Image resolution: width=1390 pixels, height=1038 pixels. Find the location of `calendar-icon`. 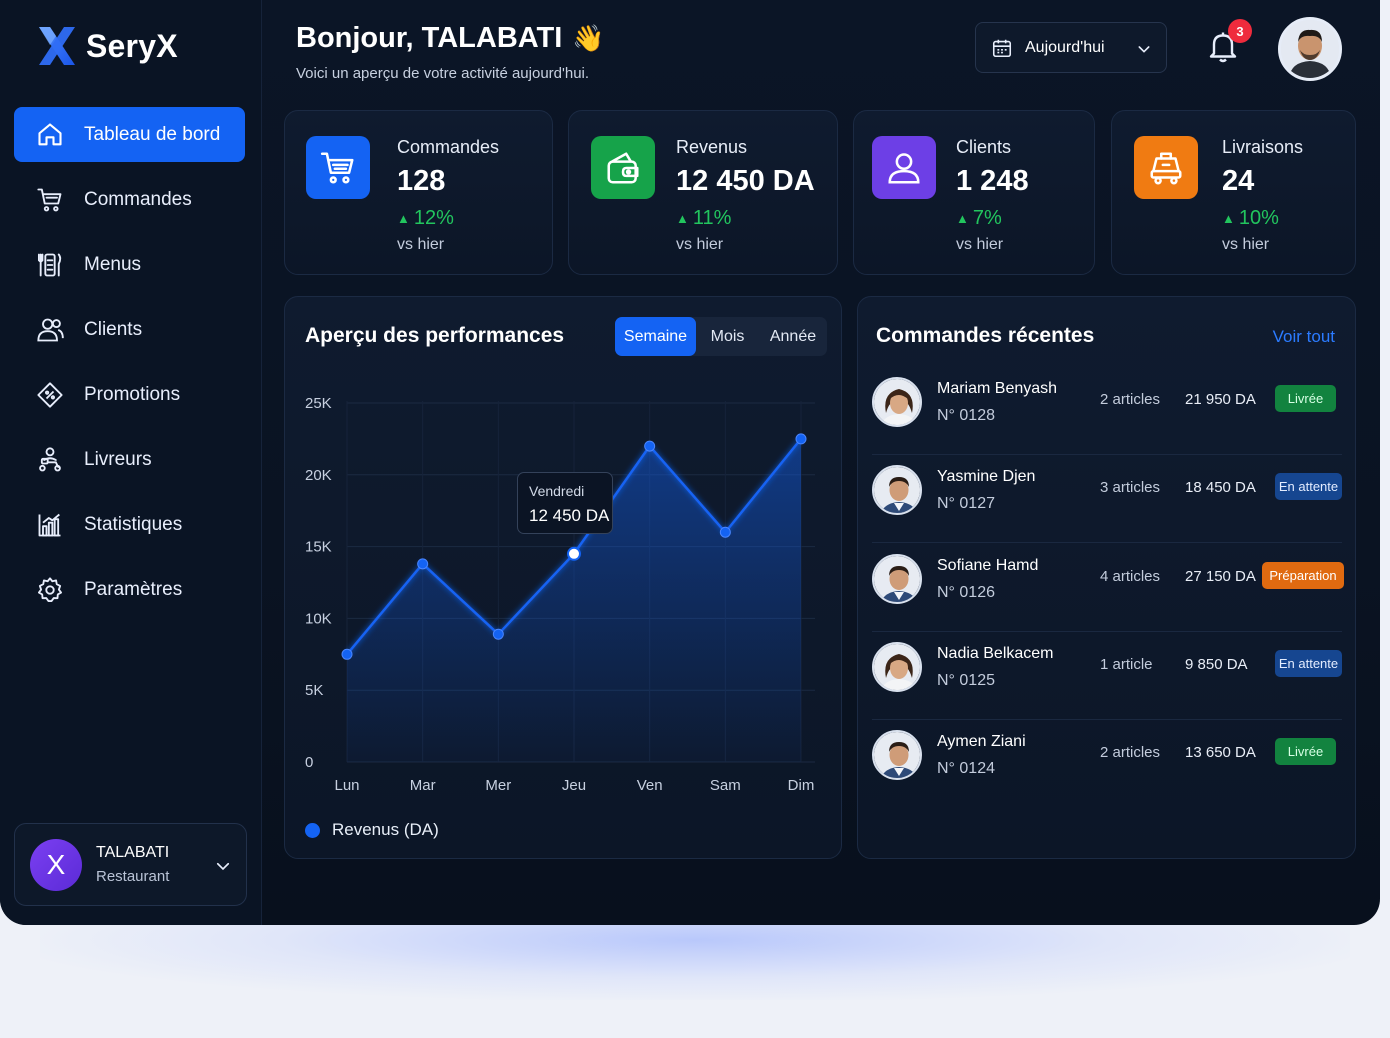

calendar-icon is located at coordinates (1002, 48).